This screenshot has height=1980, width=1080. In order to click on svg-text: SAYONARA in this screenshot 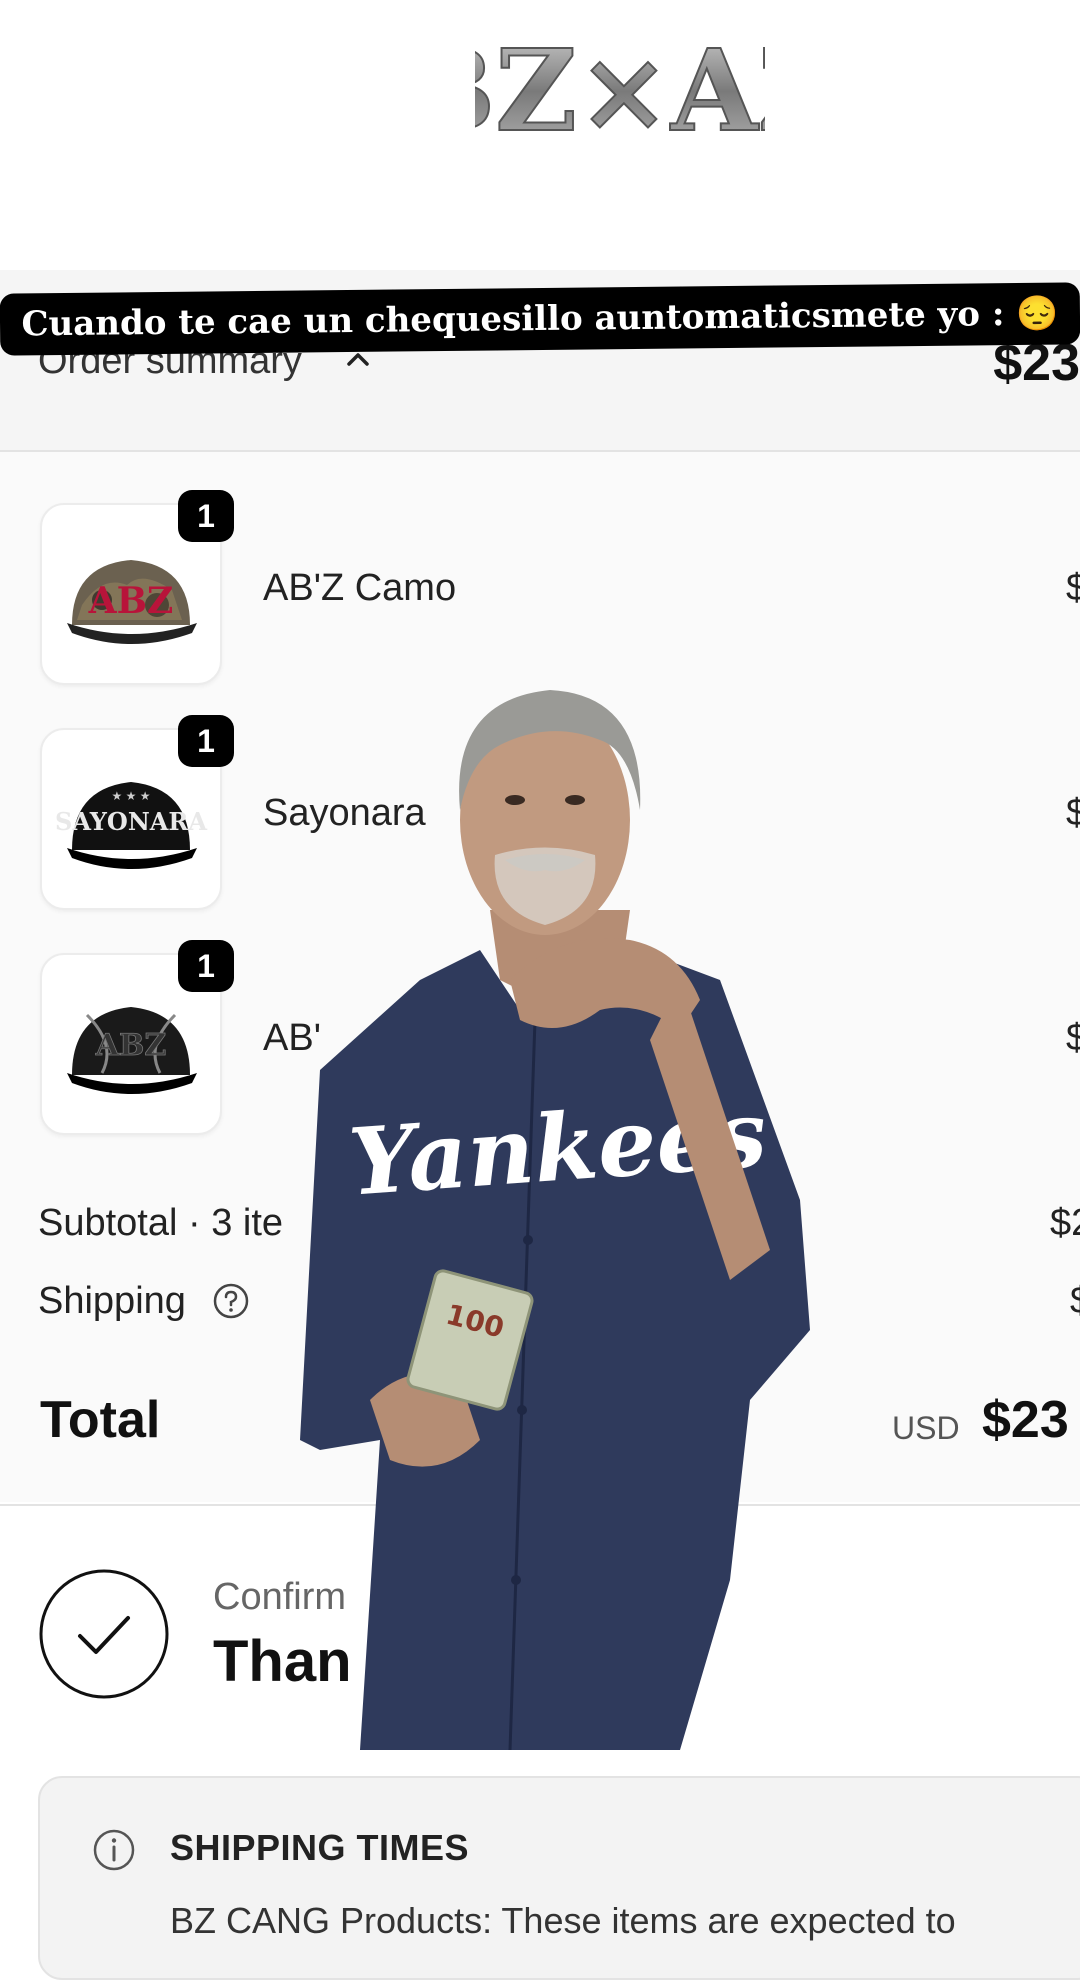, I will do `click(131, 821)`.